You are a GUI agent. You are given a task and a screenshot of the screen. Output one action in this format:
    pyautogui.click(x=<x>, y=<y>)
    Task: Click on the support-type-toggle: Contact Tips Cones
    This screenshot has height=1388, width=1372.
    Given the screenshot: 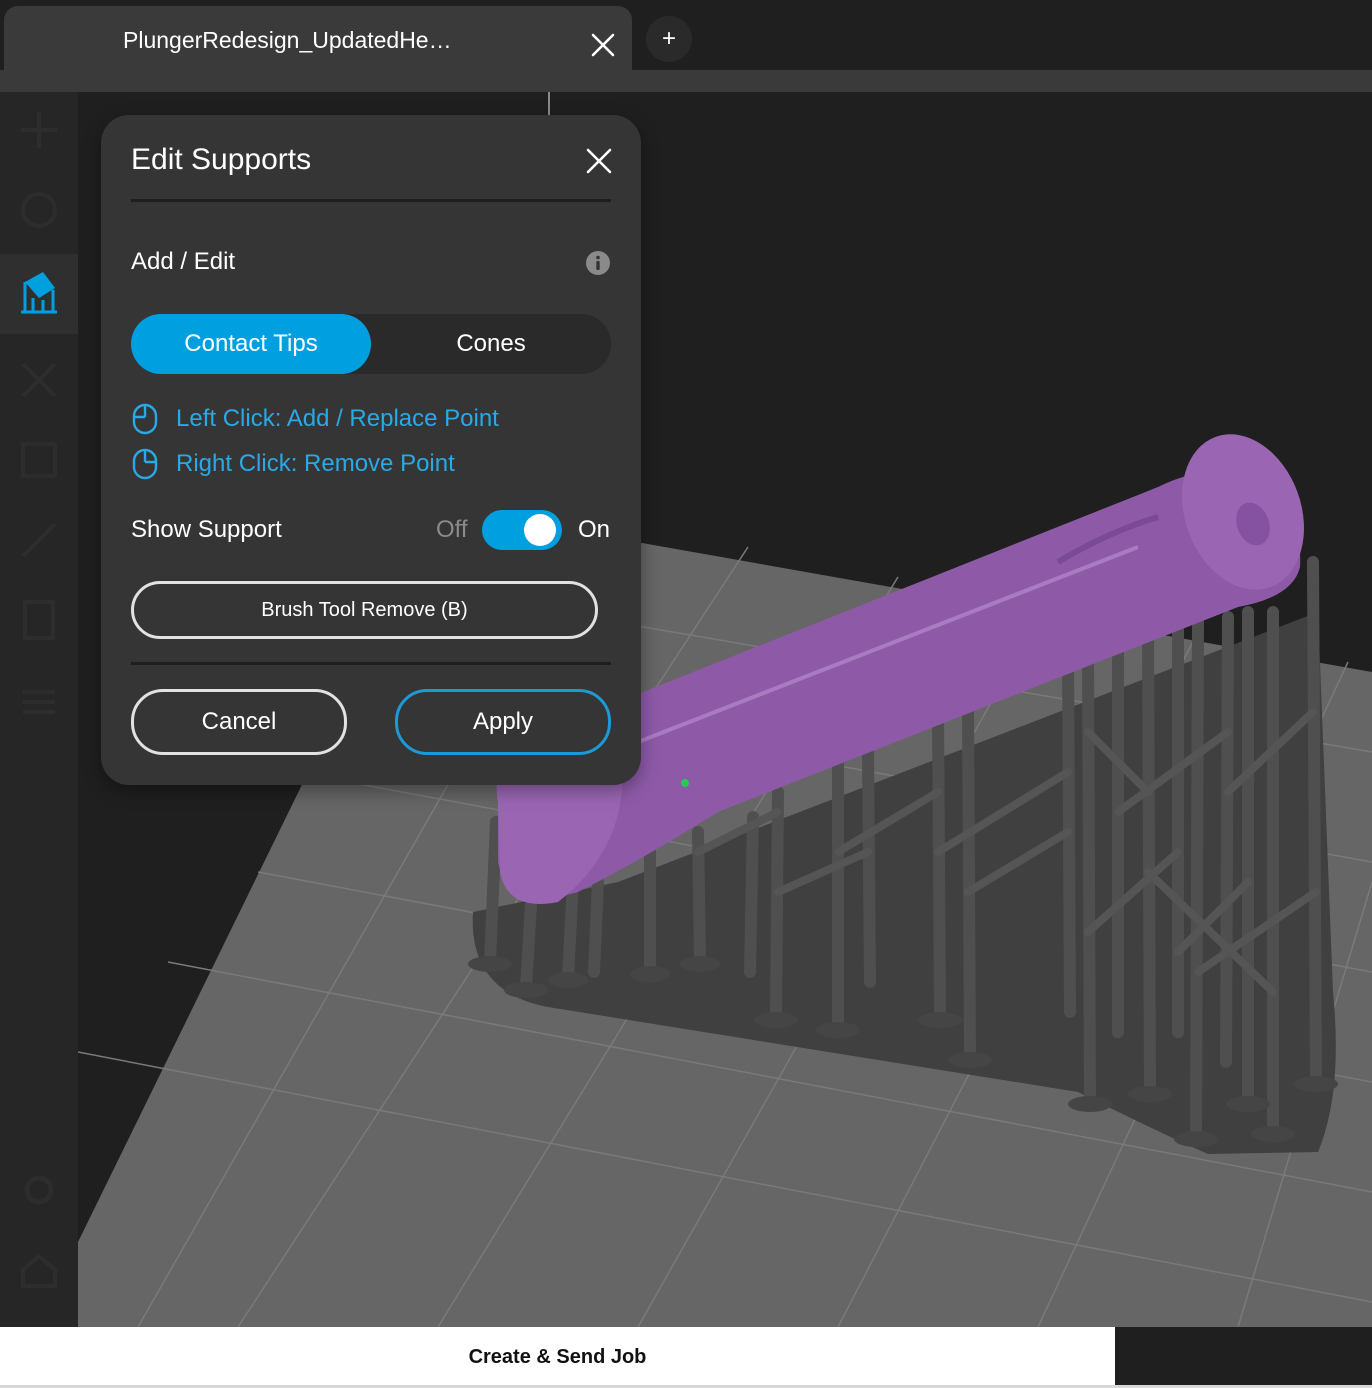 What is the action you would take?
    pyautogui.click(x=371, y=344)
    